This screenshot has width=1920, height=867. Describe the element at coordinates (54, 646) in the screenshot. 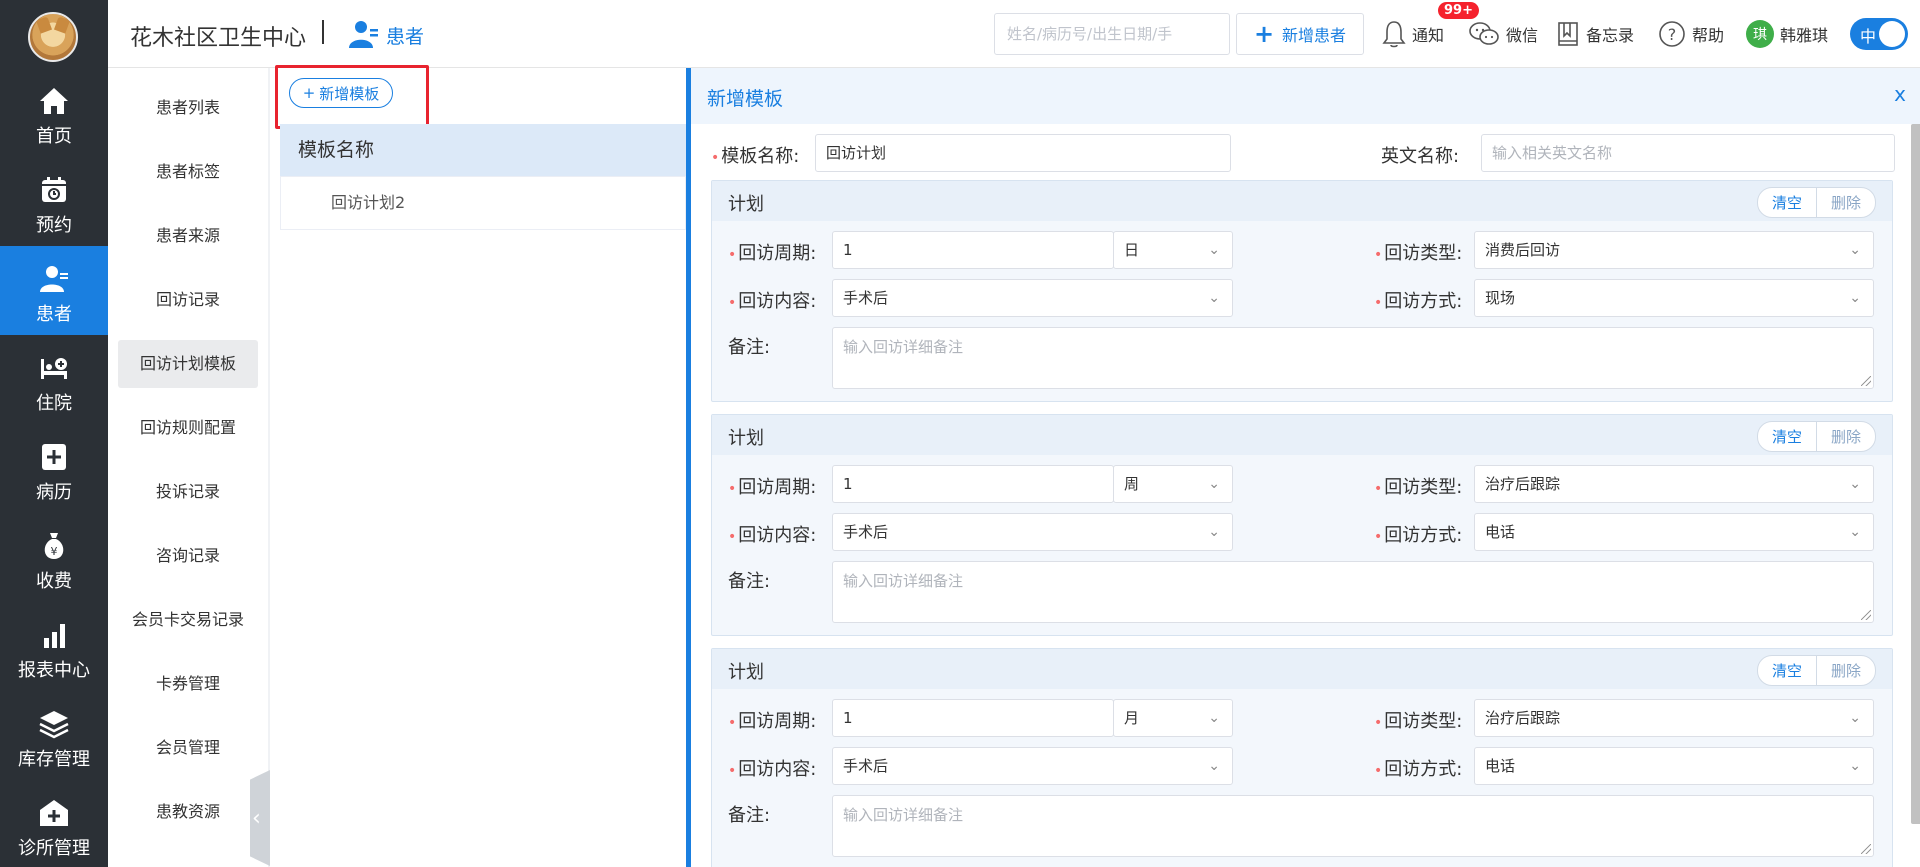

I see `nav-item-reports: 报表中心` at that location.